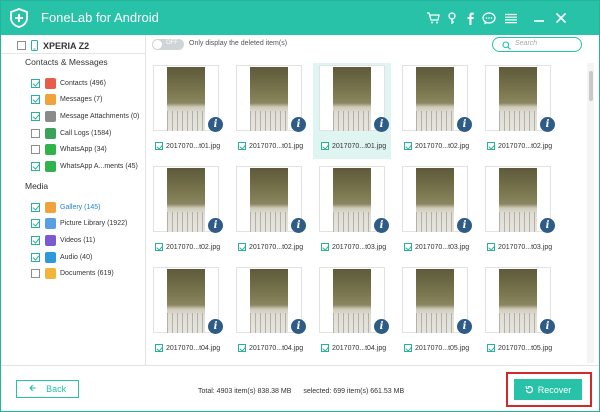 The height and width of the screenshot is (412, 600). I want to click on sidebar-item: Documents (619), so click(72, 274).